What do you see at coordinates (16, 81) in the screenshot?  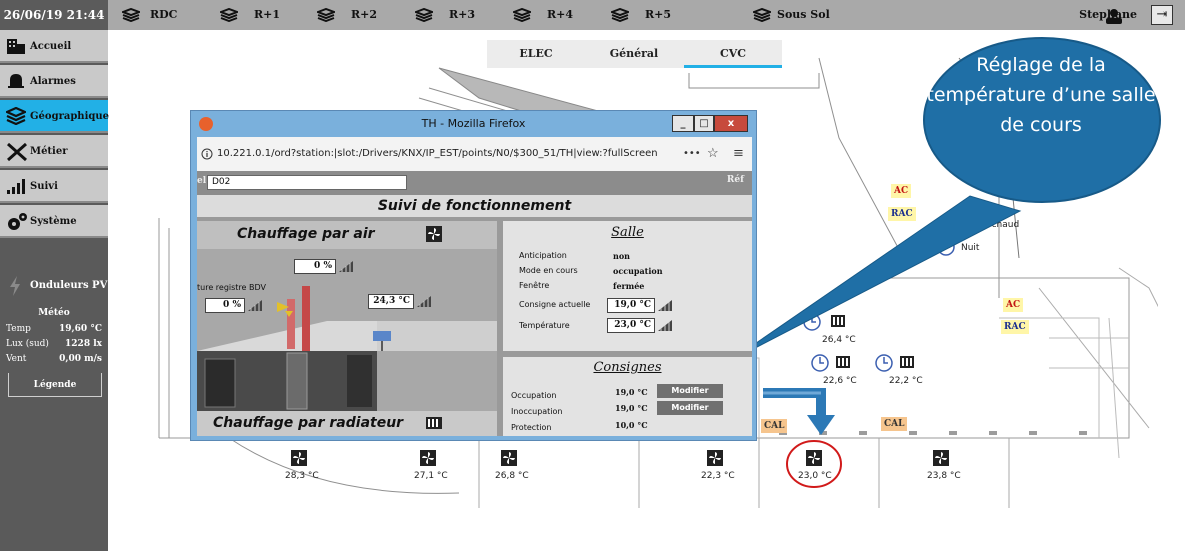 I see `bell-icon` at bounding box center [16, 81].